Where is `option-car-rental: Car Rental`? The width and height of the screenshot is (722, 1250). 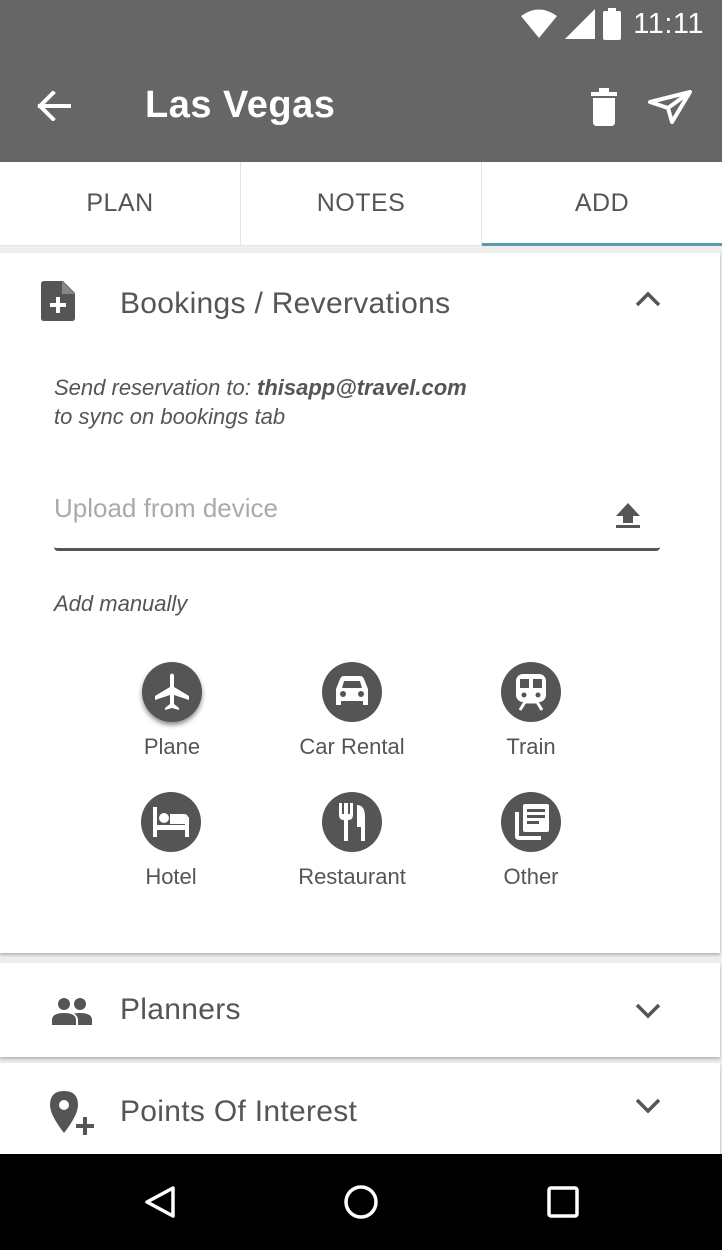
option-car-rental: Car Rental is located at coordinates (352, 711).